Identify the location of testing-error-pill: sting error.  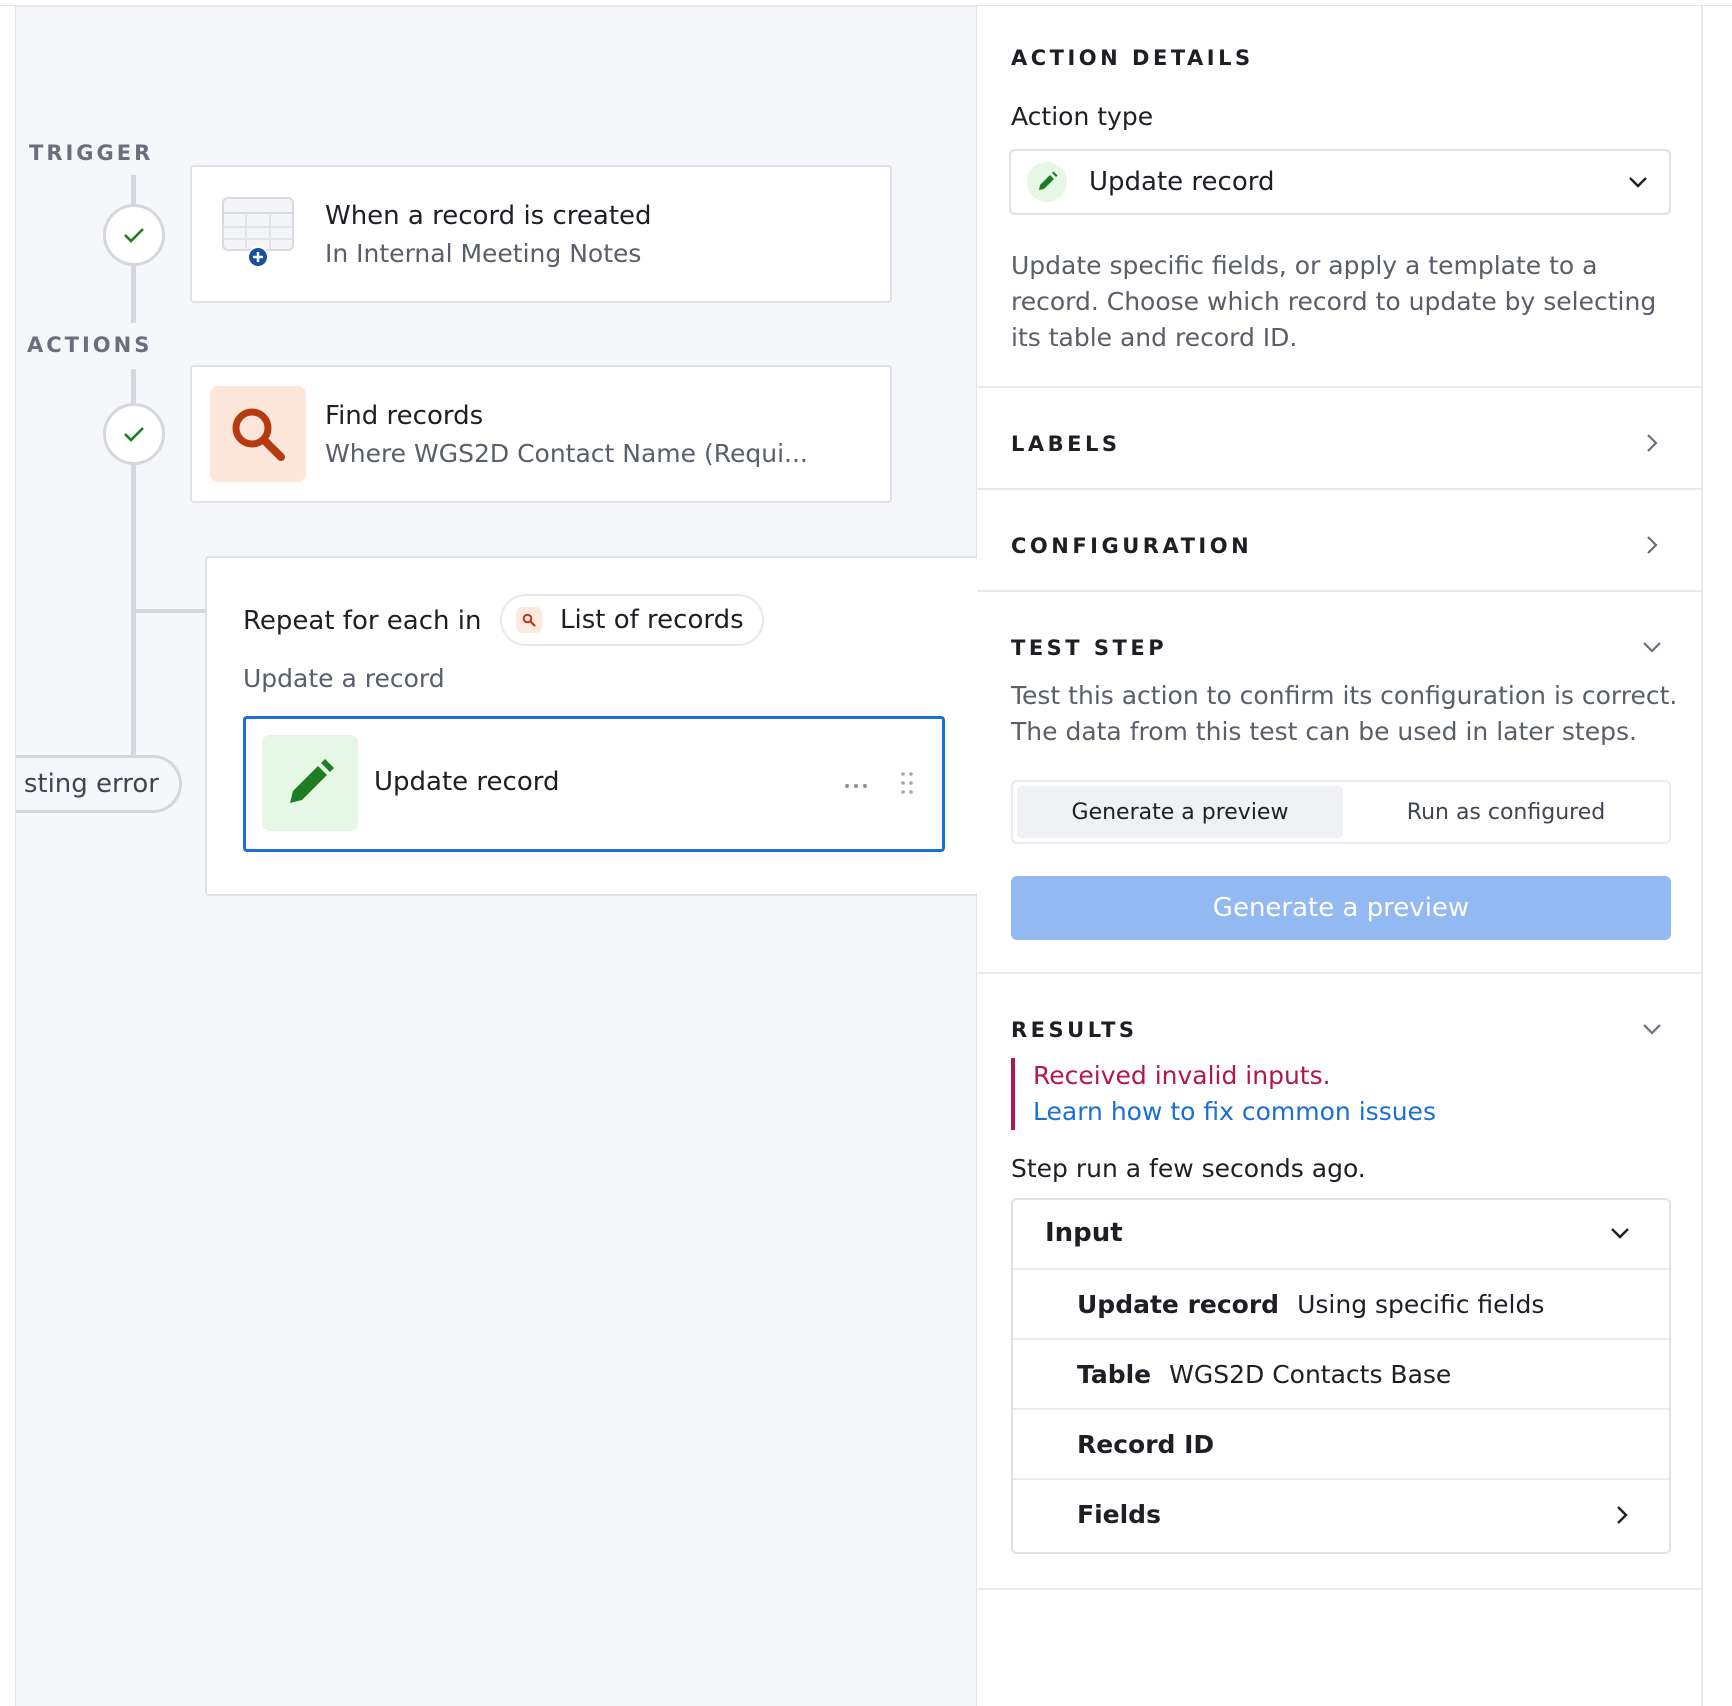
(99, 784).